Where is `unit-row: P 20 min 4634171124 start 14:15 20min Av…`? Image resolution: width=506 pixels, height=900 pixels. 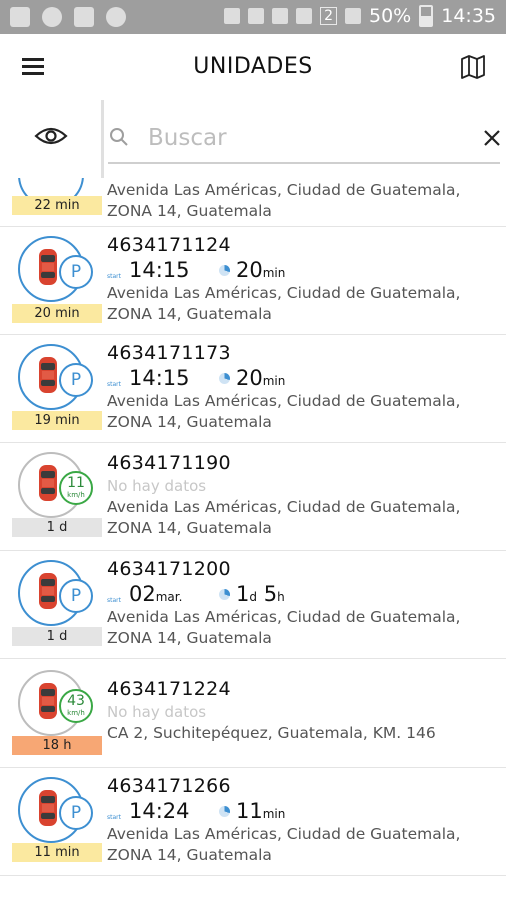
unit-row: P 20 min 4634171124 start 14:15 20min Av… is located at coordinates (253, 281).